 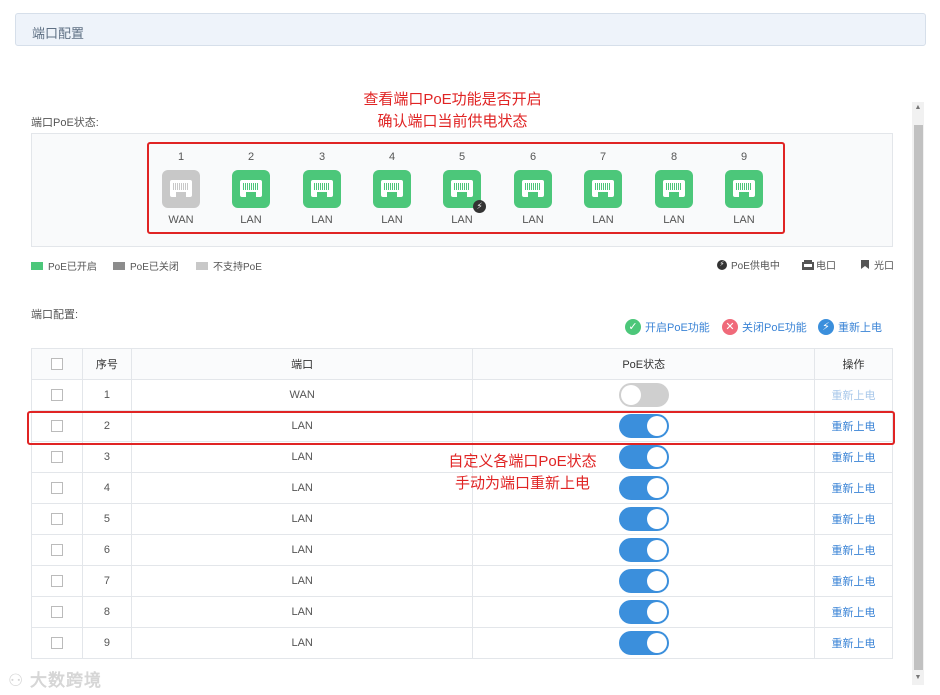 I want to click on seq-cell: 4, so click(x=106, y=488).